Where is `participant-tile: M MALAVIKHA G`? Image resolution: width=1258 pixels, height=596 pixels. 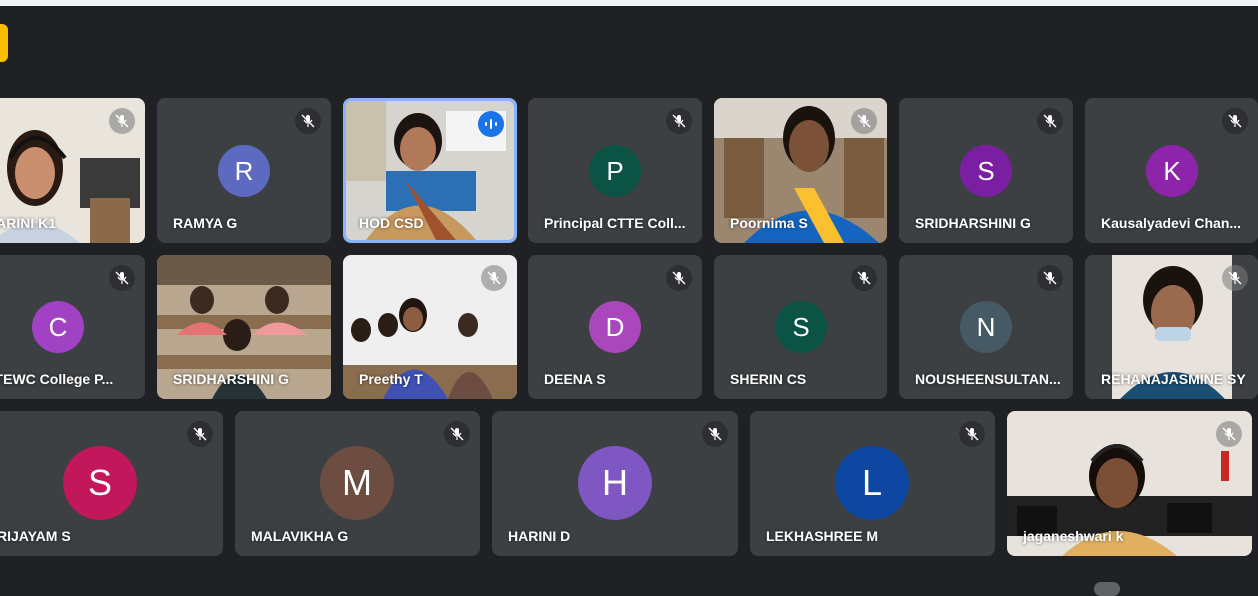
participant-tile: M MALAVIKHA G is located at coordinates (357, 483).